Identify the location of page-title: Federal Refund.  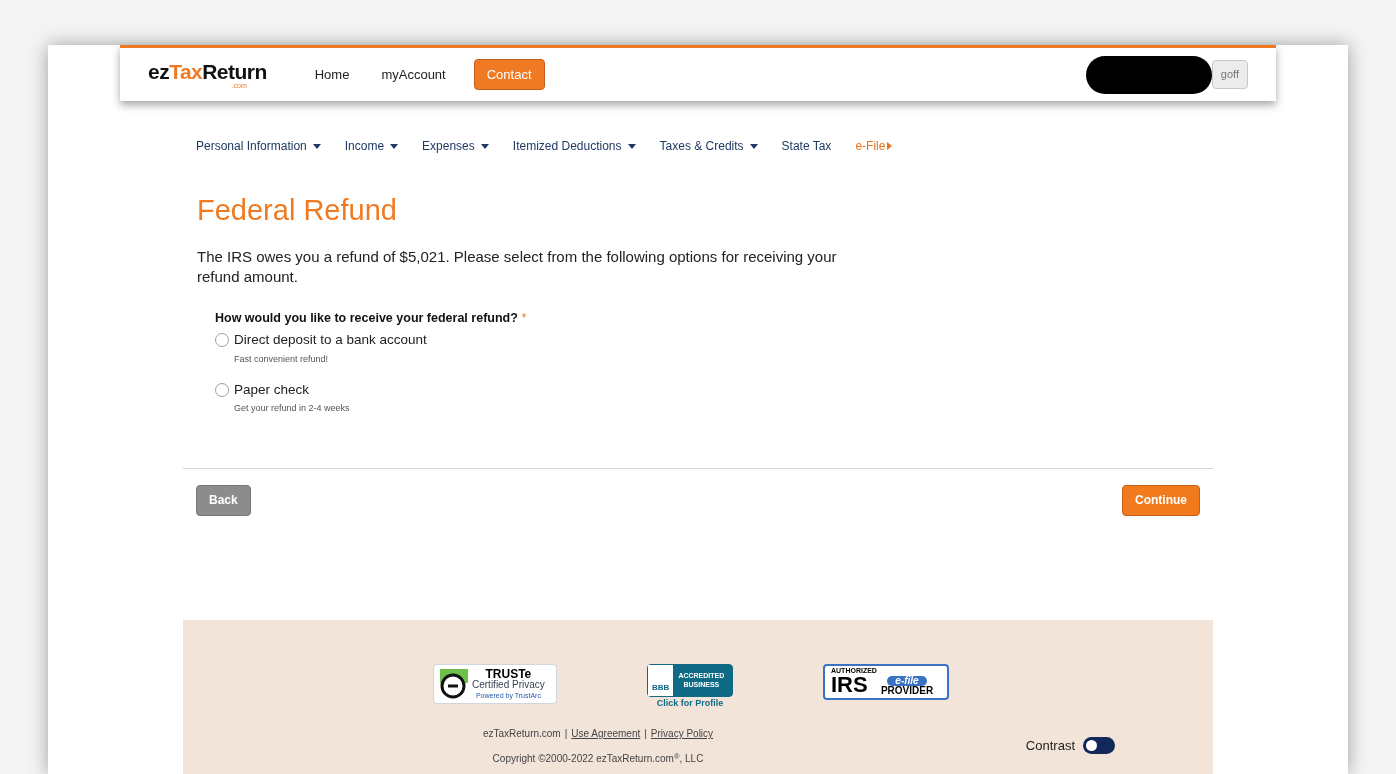
(297, 210).